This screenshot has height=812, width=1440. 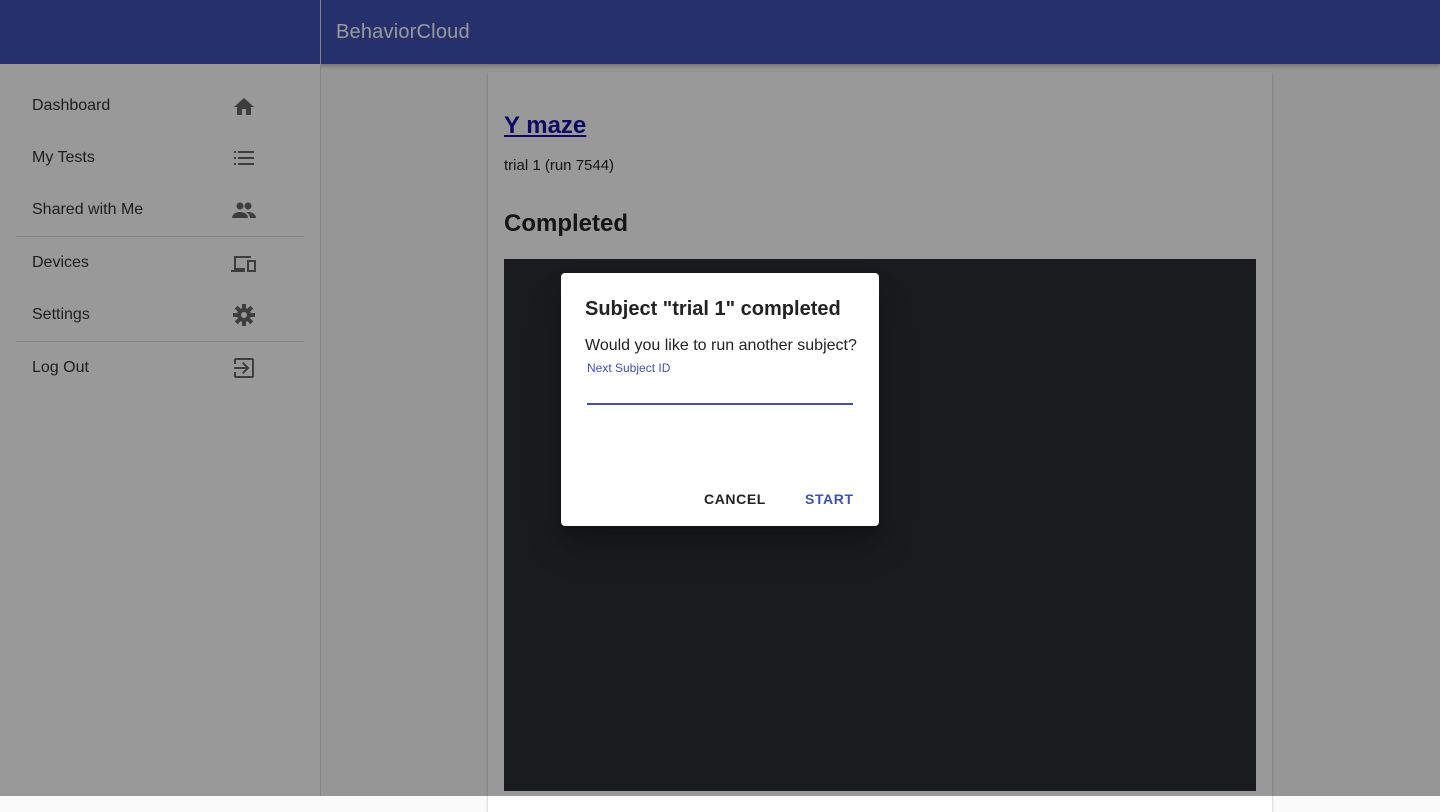 What do you see at coordinates (735, 499) in the screenshot?
I see `cancel-button: CANCEL` at bounding box center [735, 499].